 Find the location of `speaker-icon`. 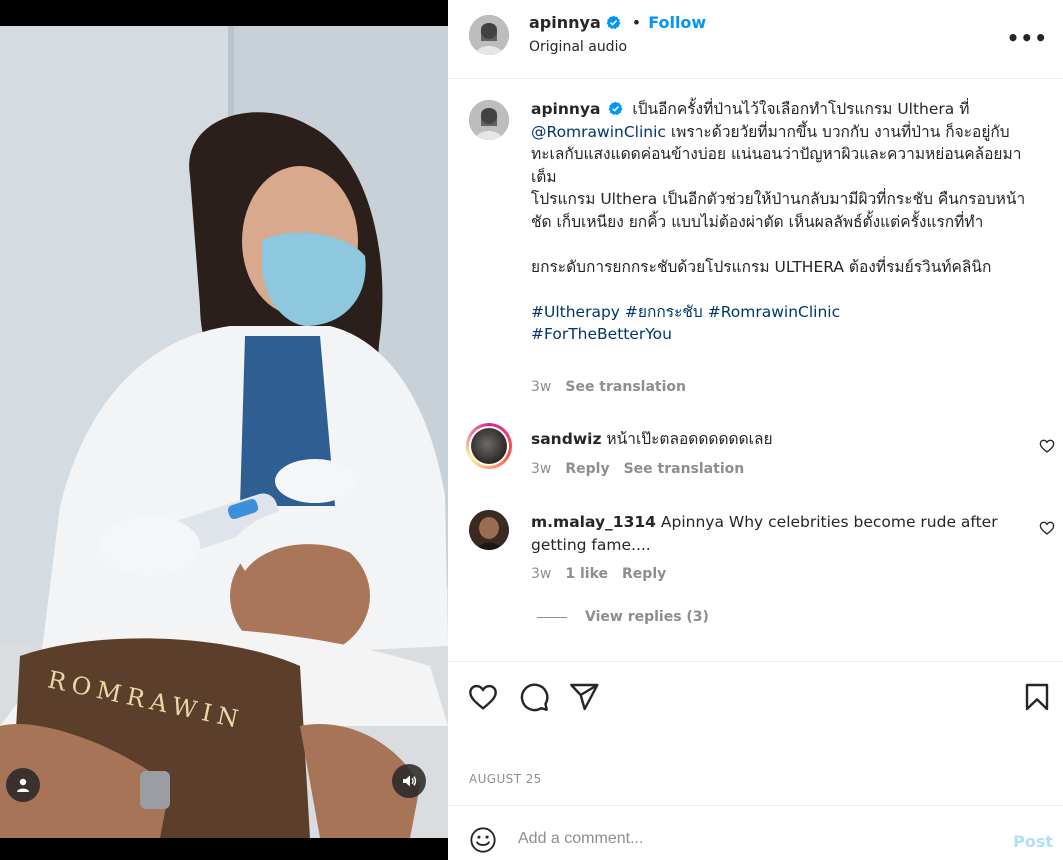

speaker-icon is located at coordinates (410, 781).